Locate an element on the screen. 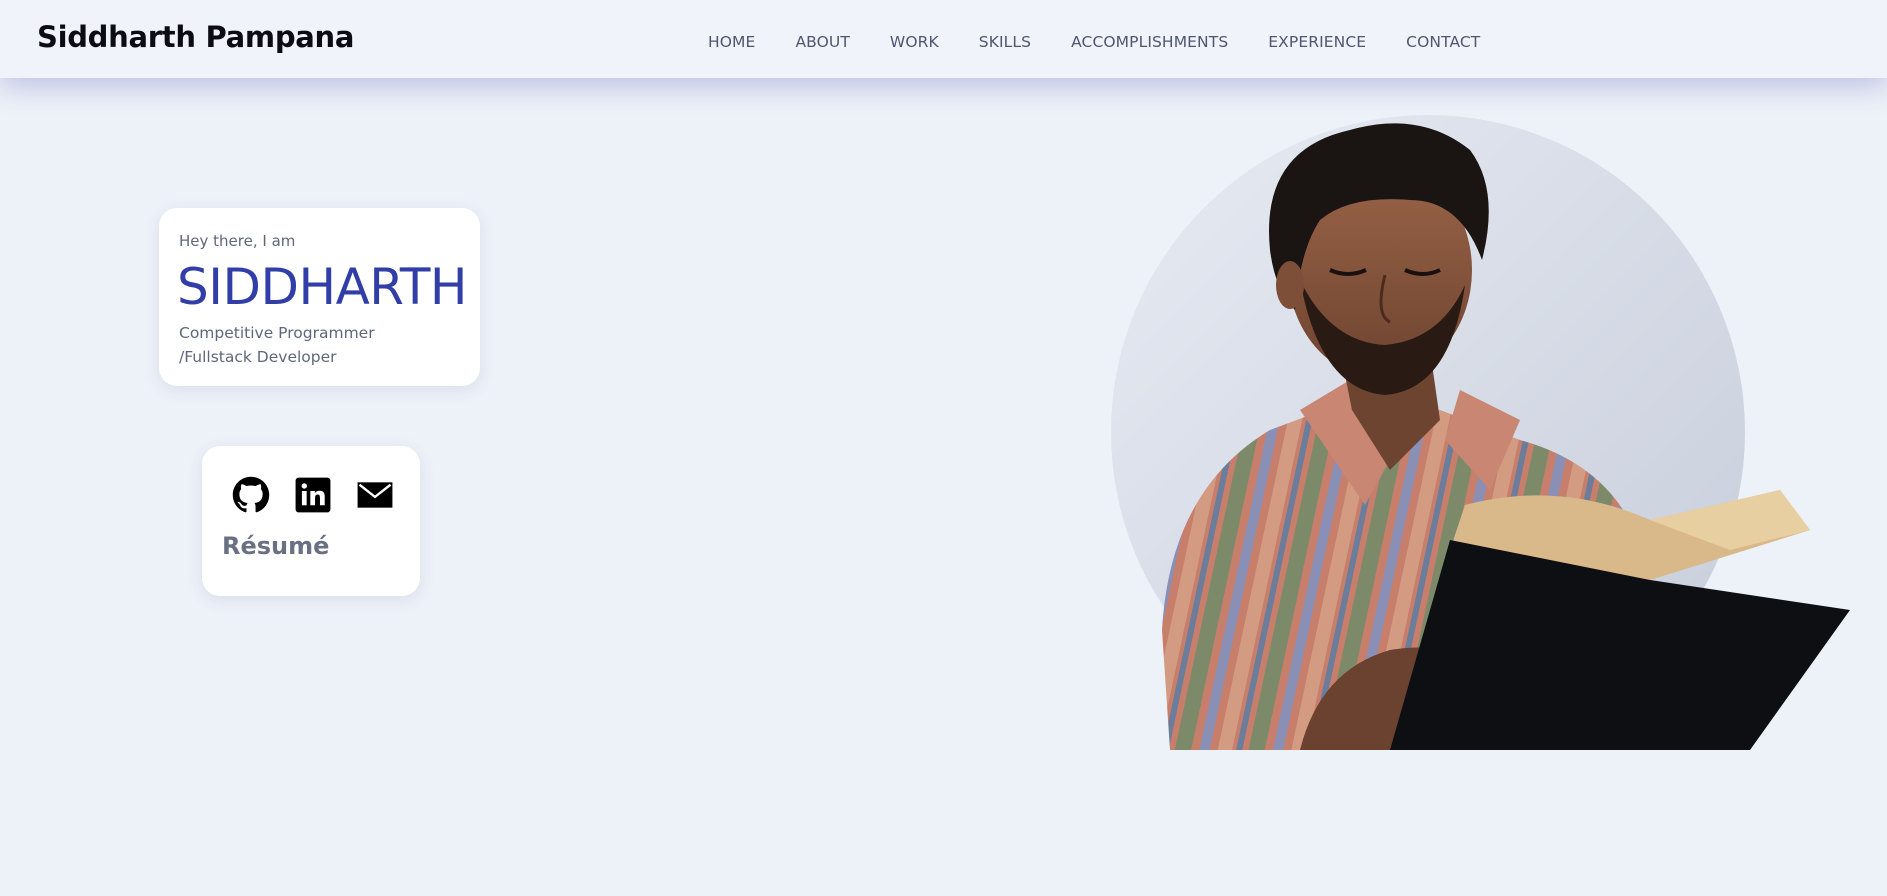 This screenshot has width=1887, height=896. nav-work: WORK is located at coordinates (914, 42).